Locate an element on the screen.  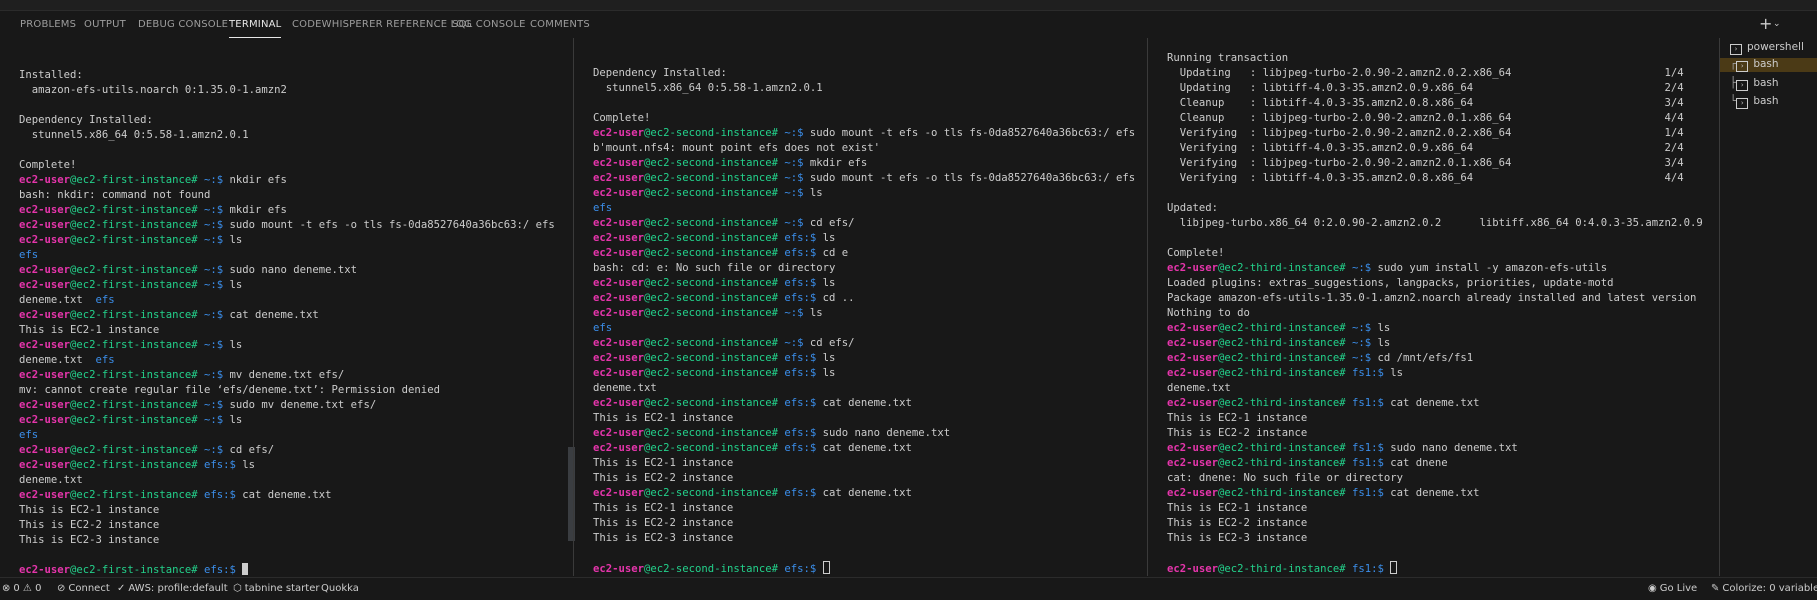
connect-status: ⊘ Connect is located at coordinates (83, 588).